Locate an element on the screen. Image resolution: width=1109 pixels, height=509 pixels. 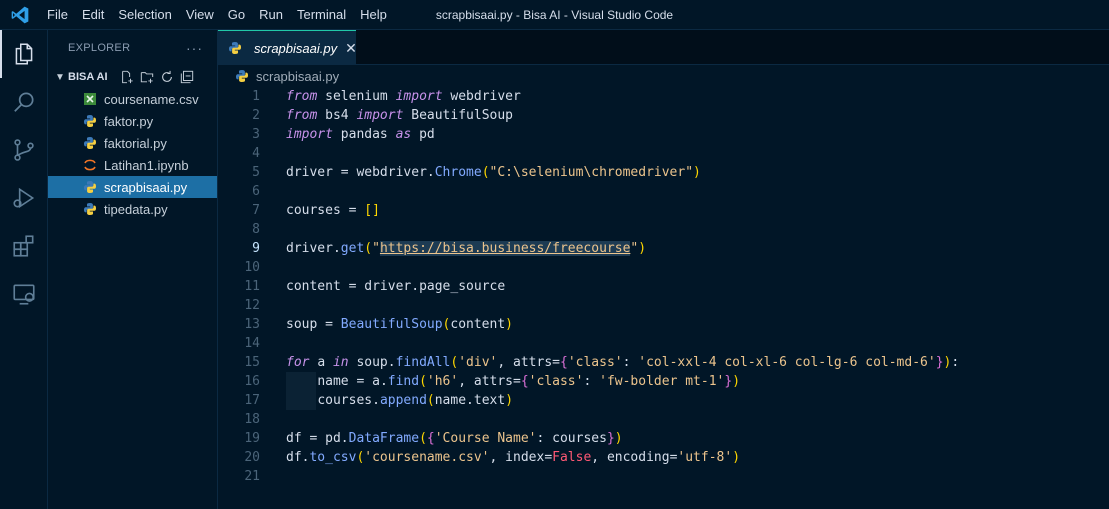
line-number: 3 is located at coordinates (256, 134).